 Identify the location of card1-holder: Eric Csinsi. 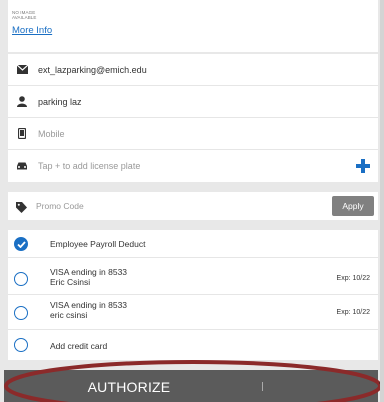
(70, 282).